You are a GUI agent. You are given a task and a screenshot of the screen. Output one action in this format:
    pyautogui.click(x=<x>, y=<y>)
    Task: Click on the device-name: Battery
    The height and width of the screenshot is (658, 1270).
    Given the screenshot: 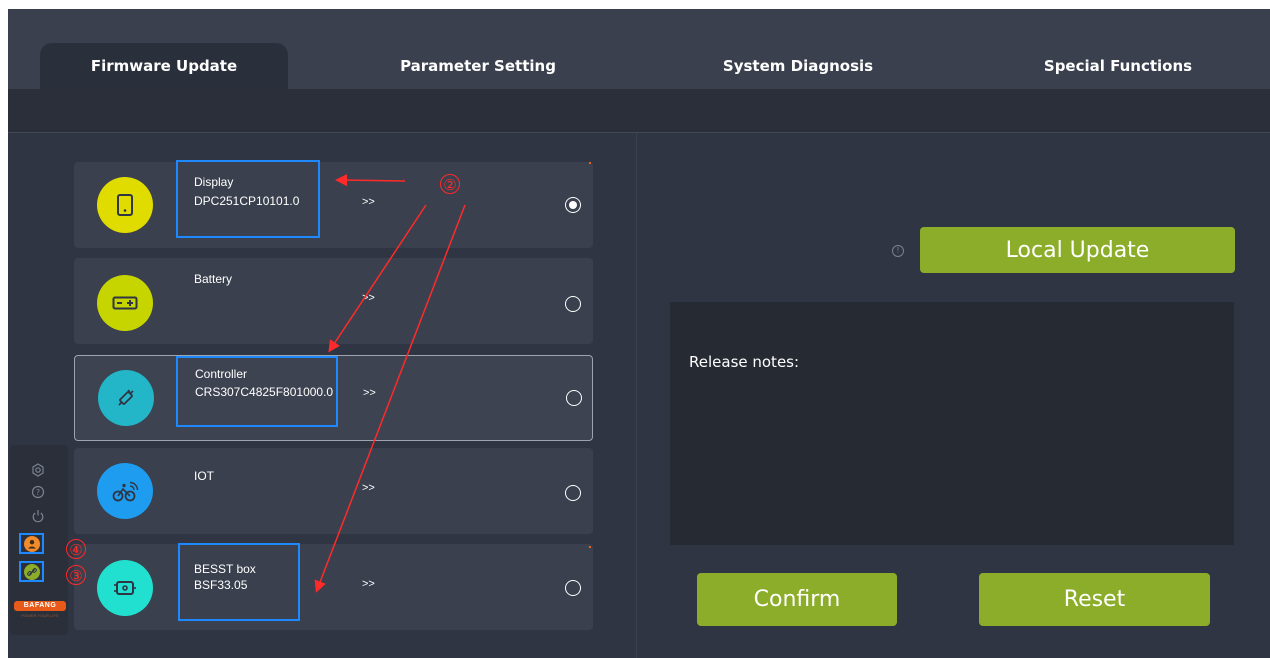 What is the action you would take?
    pyautogui.click(x=213, y=279)
    